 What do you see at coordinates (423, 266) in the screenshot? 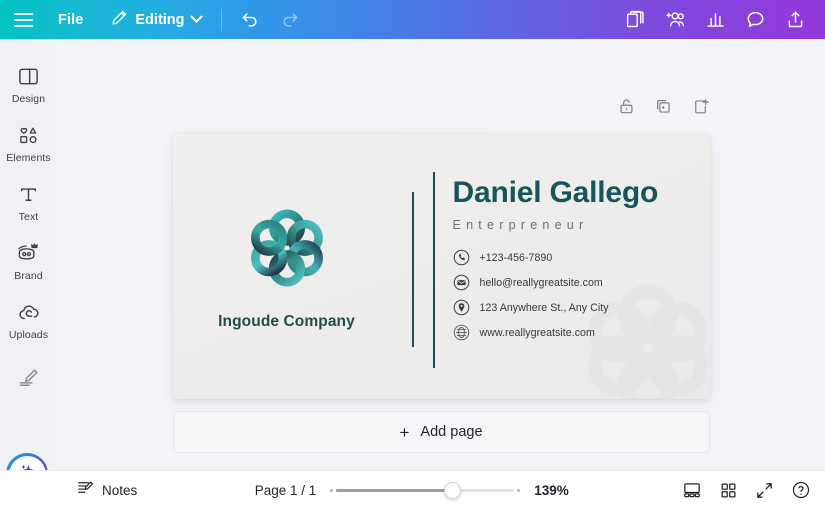
I see `card-divider-rules` at bounding box center [423, 266].